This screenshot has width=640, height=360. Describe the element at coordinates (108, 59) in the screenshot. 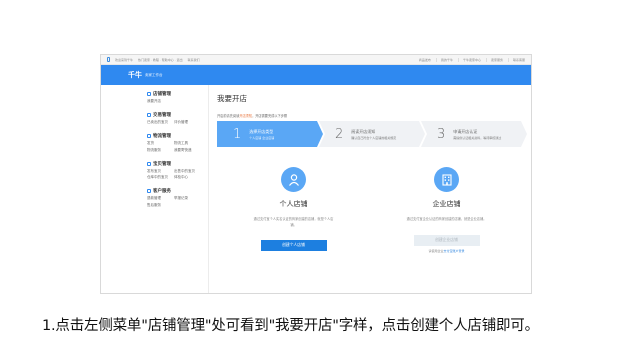

I see `mobile-icon` at that location.